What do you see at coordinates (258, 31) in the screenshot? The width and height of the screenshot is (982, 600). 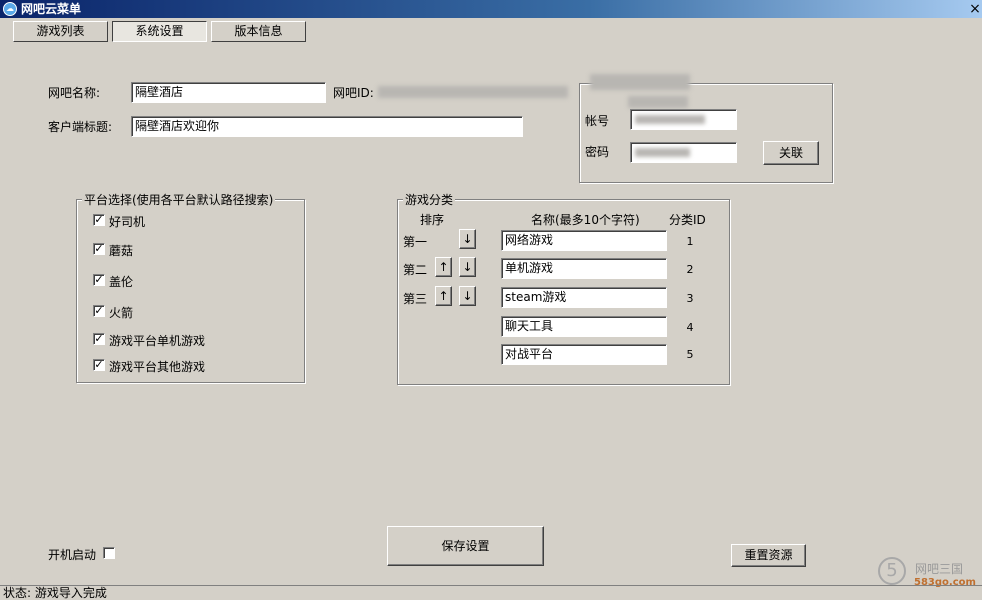 I see `tab-version-info: 版本信息` at bounding box center [258, 31].